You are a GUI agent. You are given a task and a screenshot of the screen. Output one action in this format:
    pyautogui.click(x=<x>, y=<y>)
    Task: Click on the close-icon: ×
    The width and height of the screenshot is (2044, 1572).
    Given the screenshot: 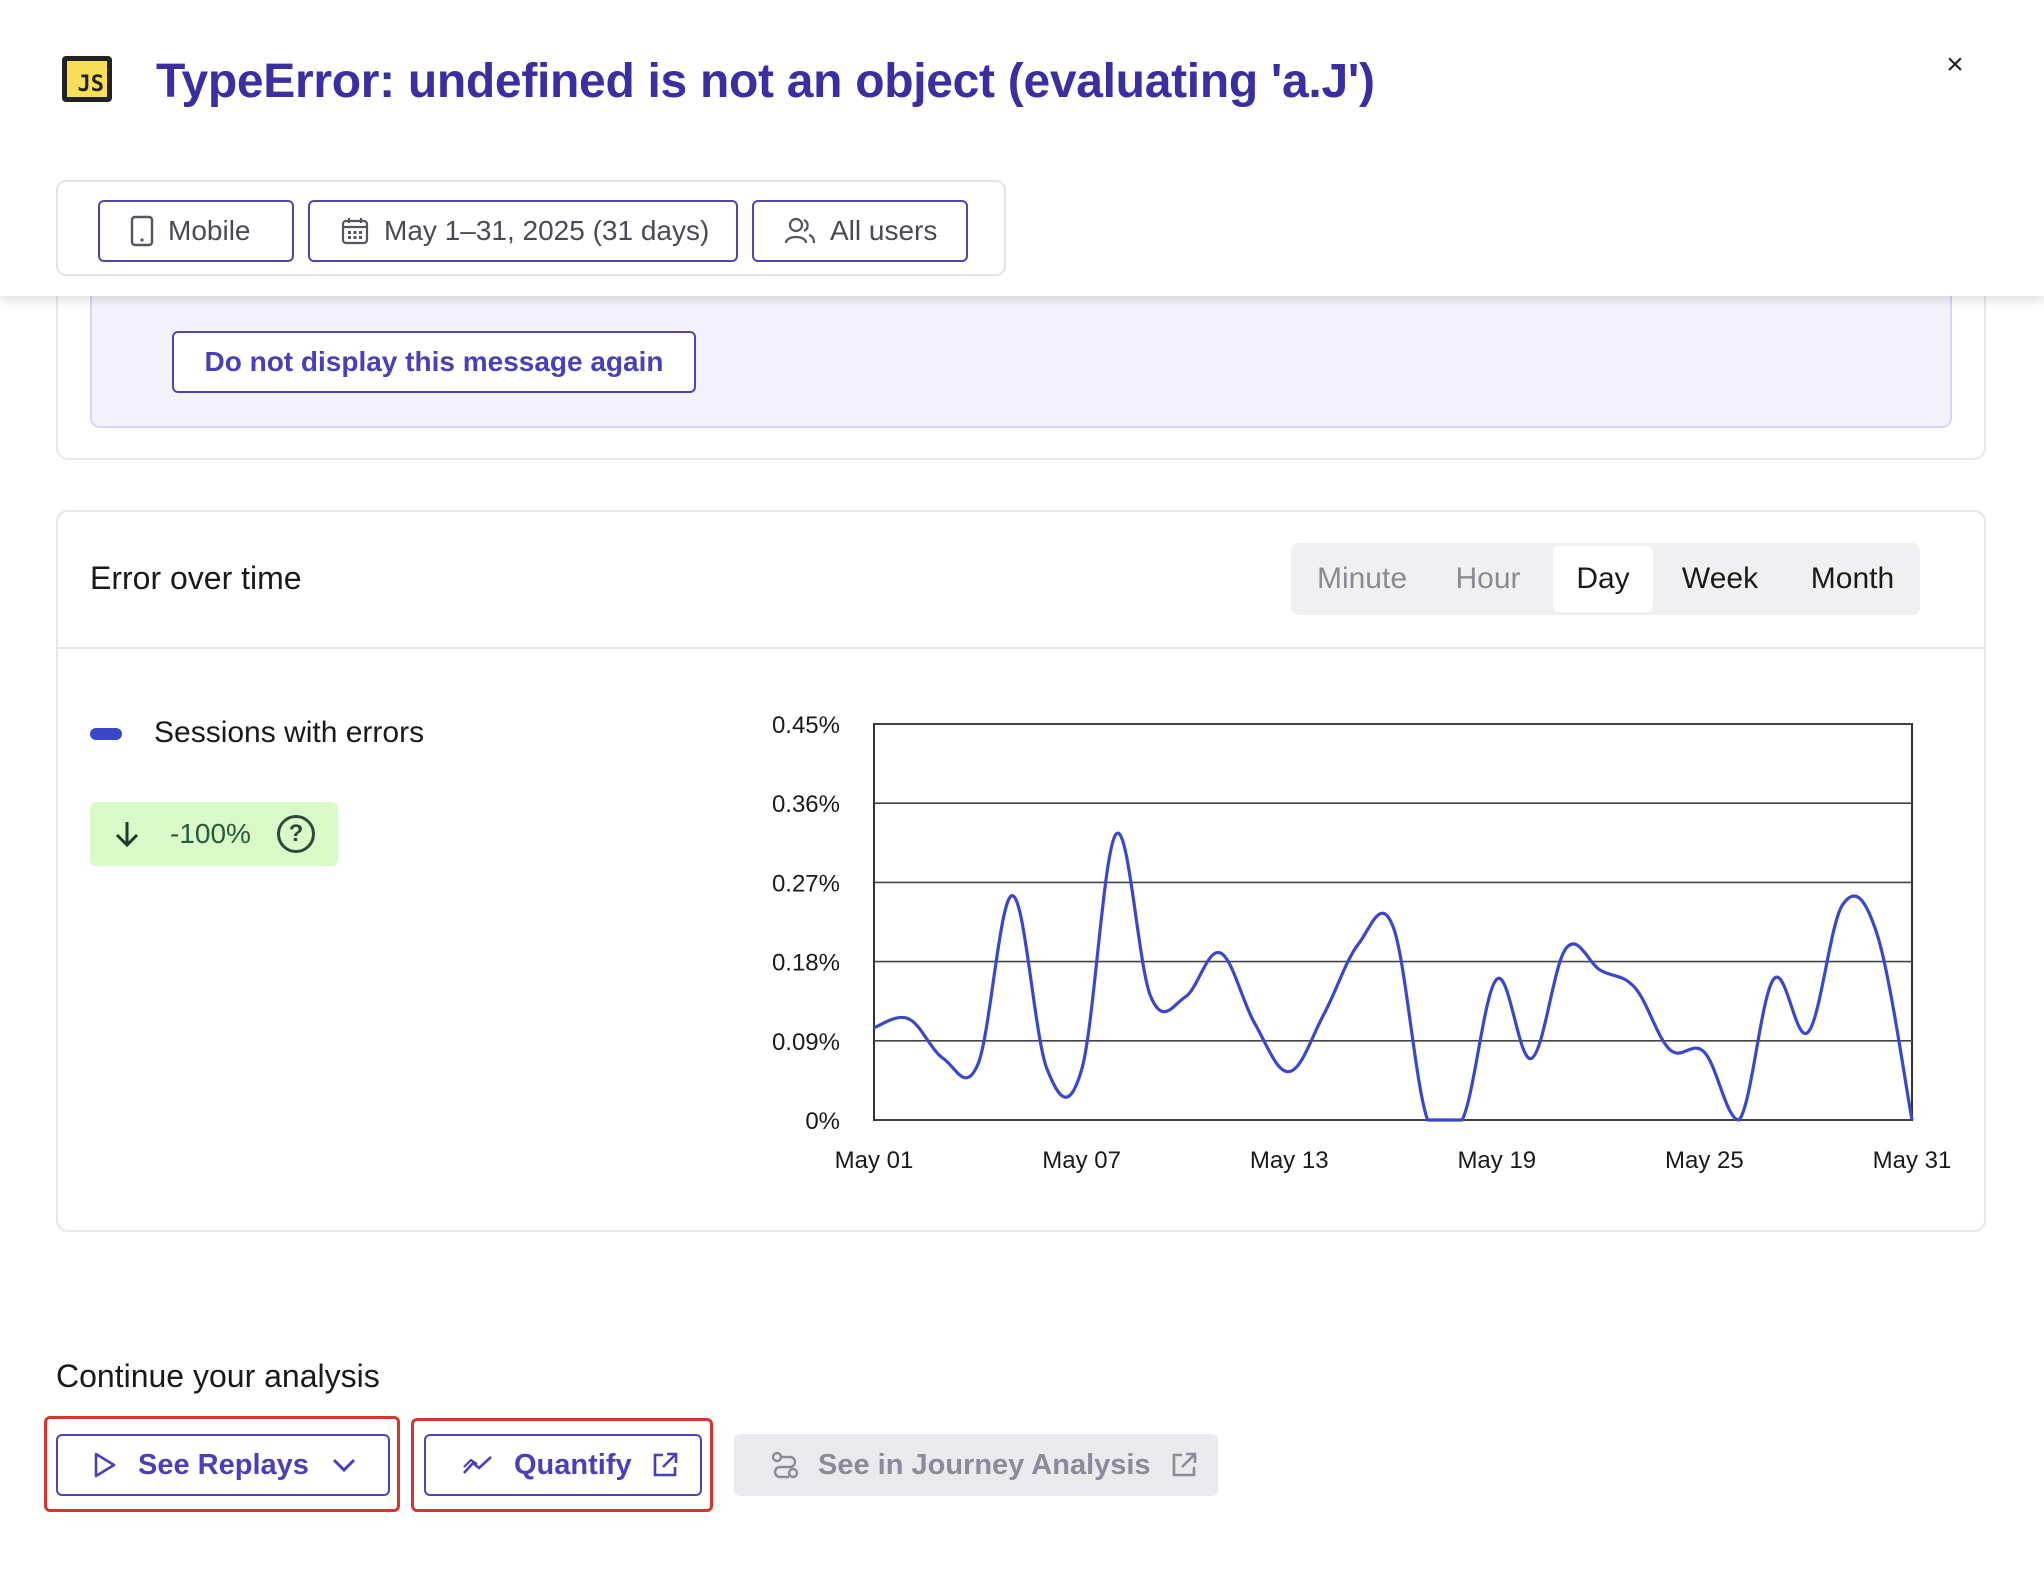 What is the action you would take?
    pyautogui.click(x=1955, y=65)
    